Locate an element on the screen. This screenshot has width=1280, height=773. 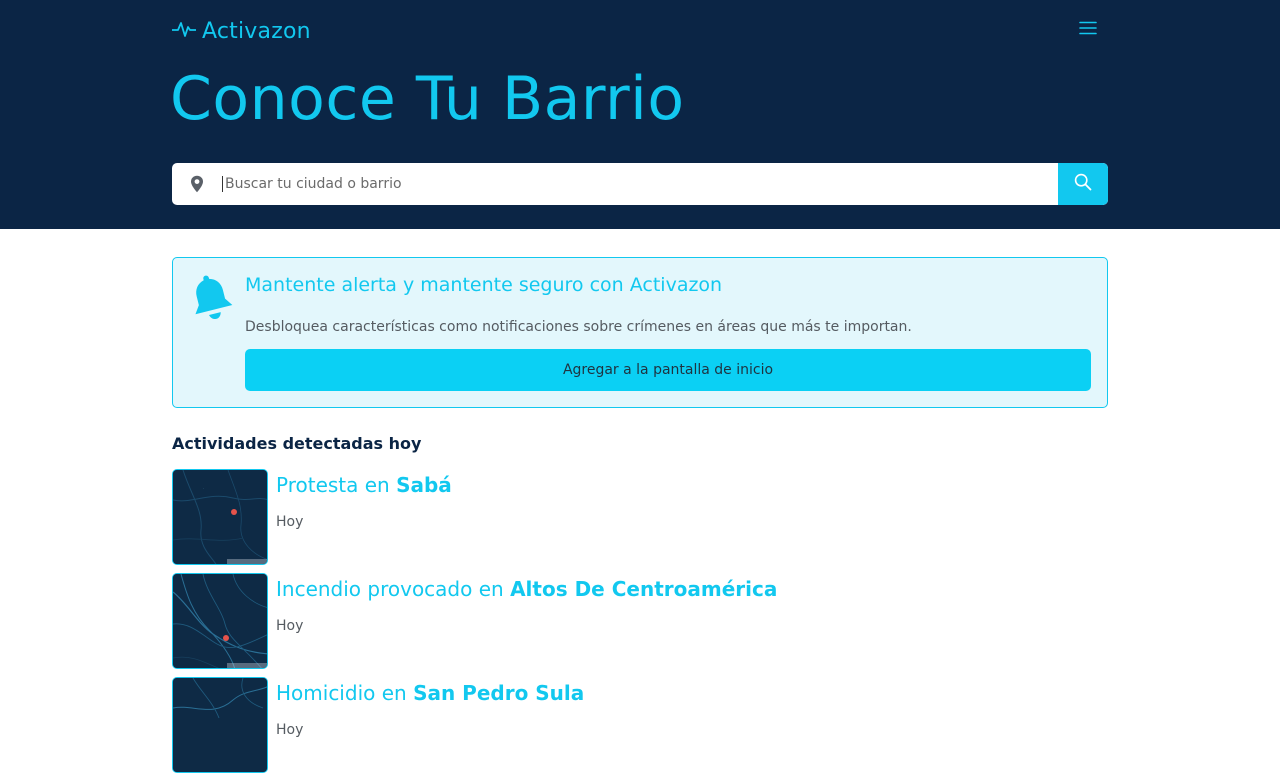
search-input is located at coordinates (640, 184).